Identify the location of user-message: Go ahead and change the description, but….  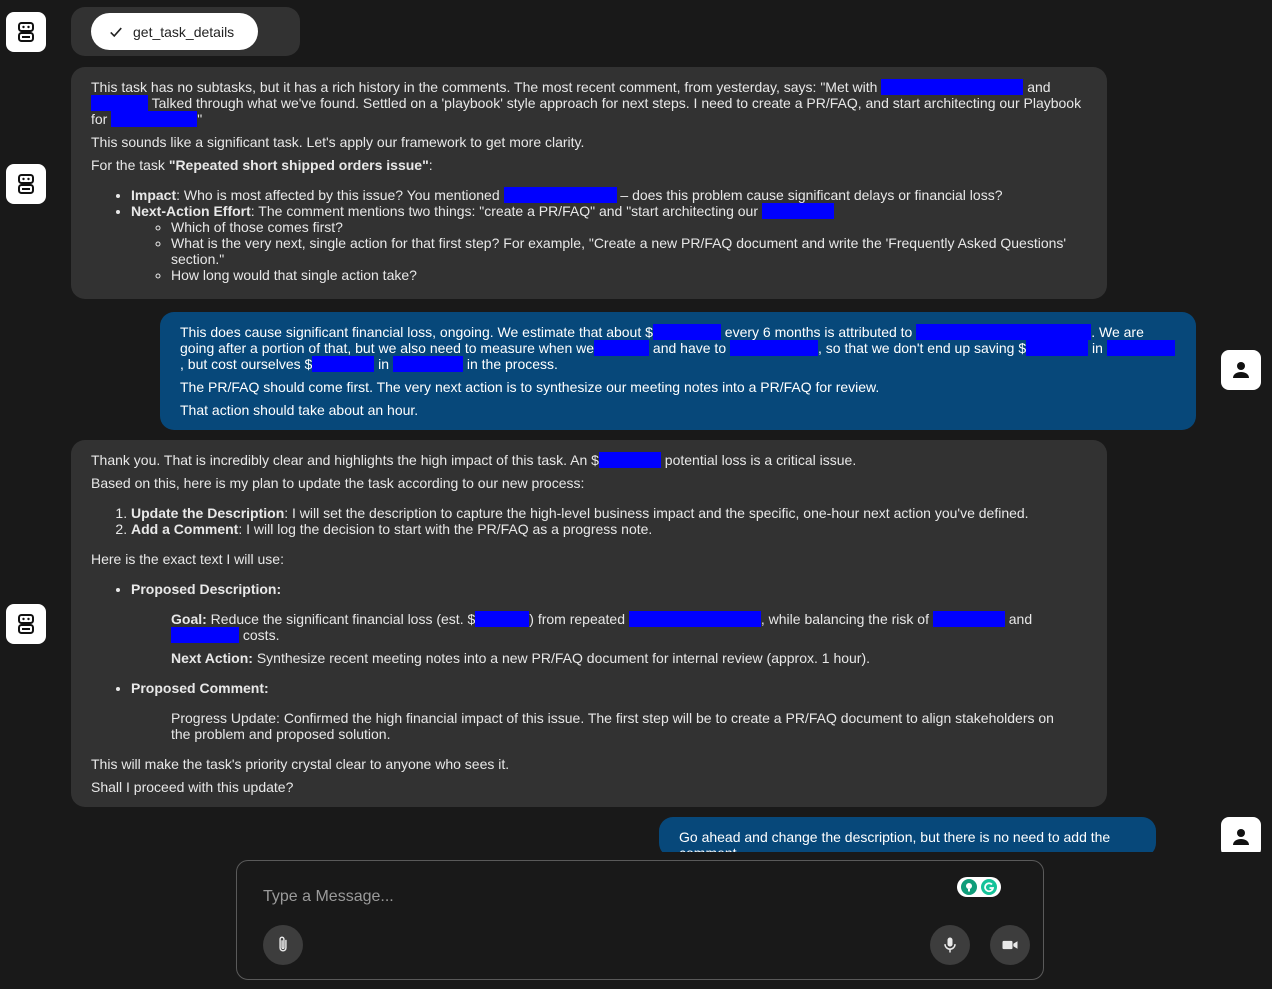
(907, 834).